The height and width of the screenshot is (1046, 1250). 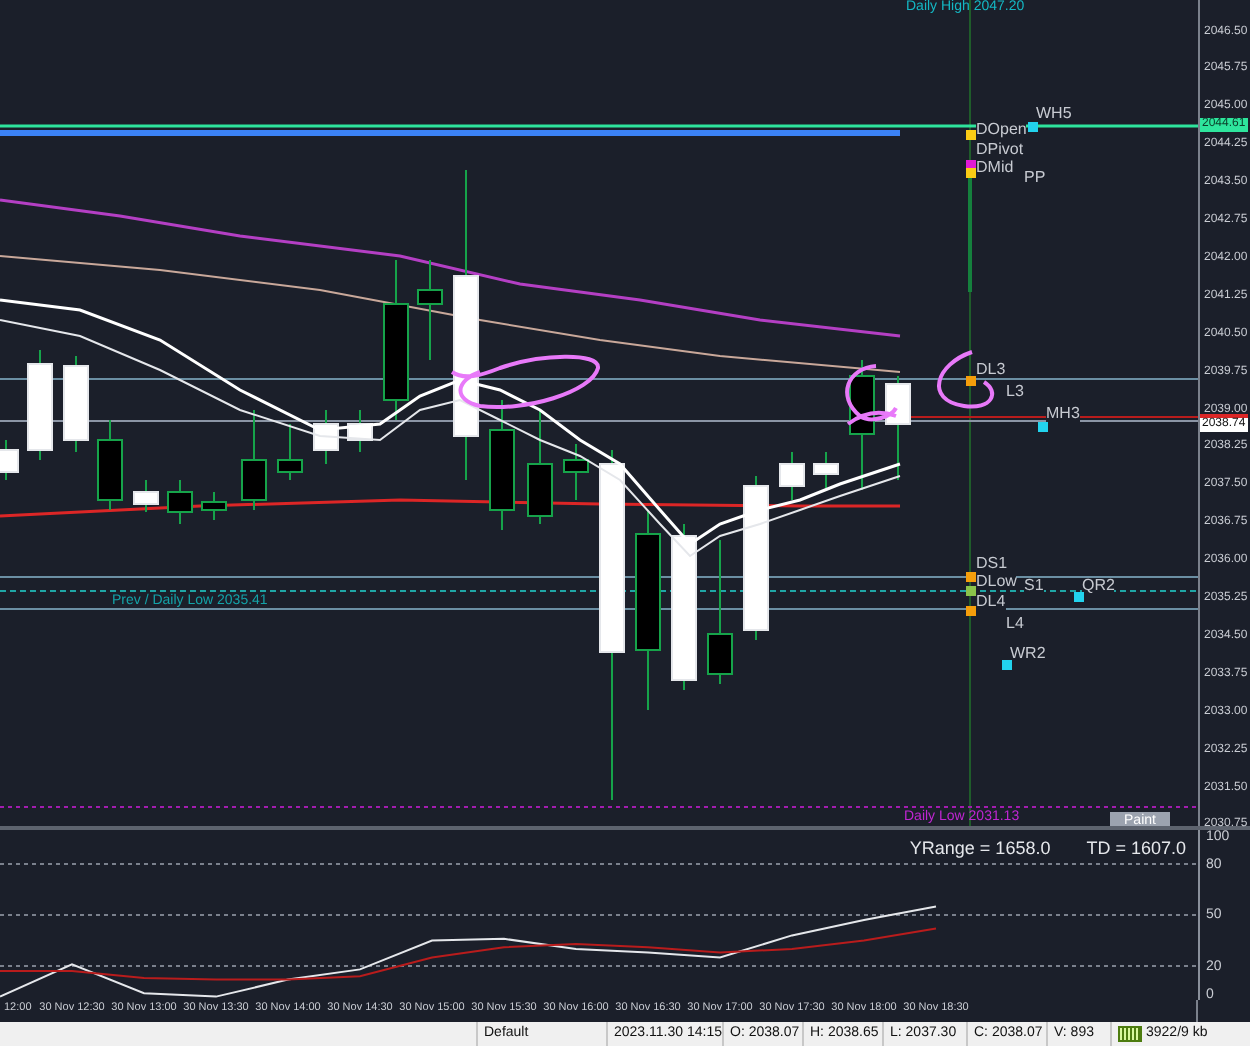 I want to click on level-label: DPivot, so click(x=1000, y=150).